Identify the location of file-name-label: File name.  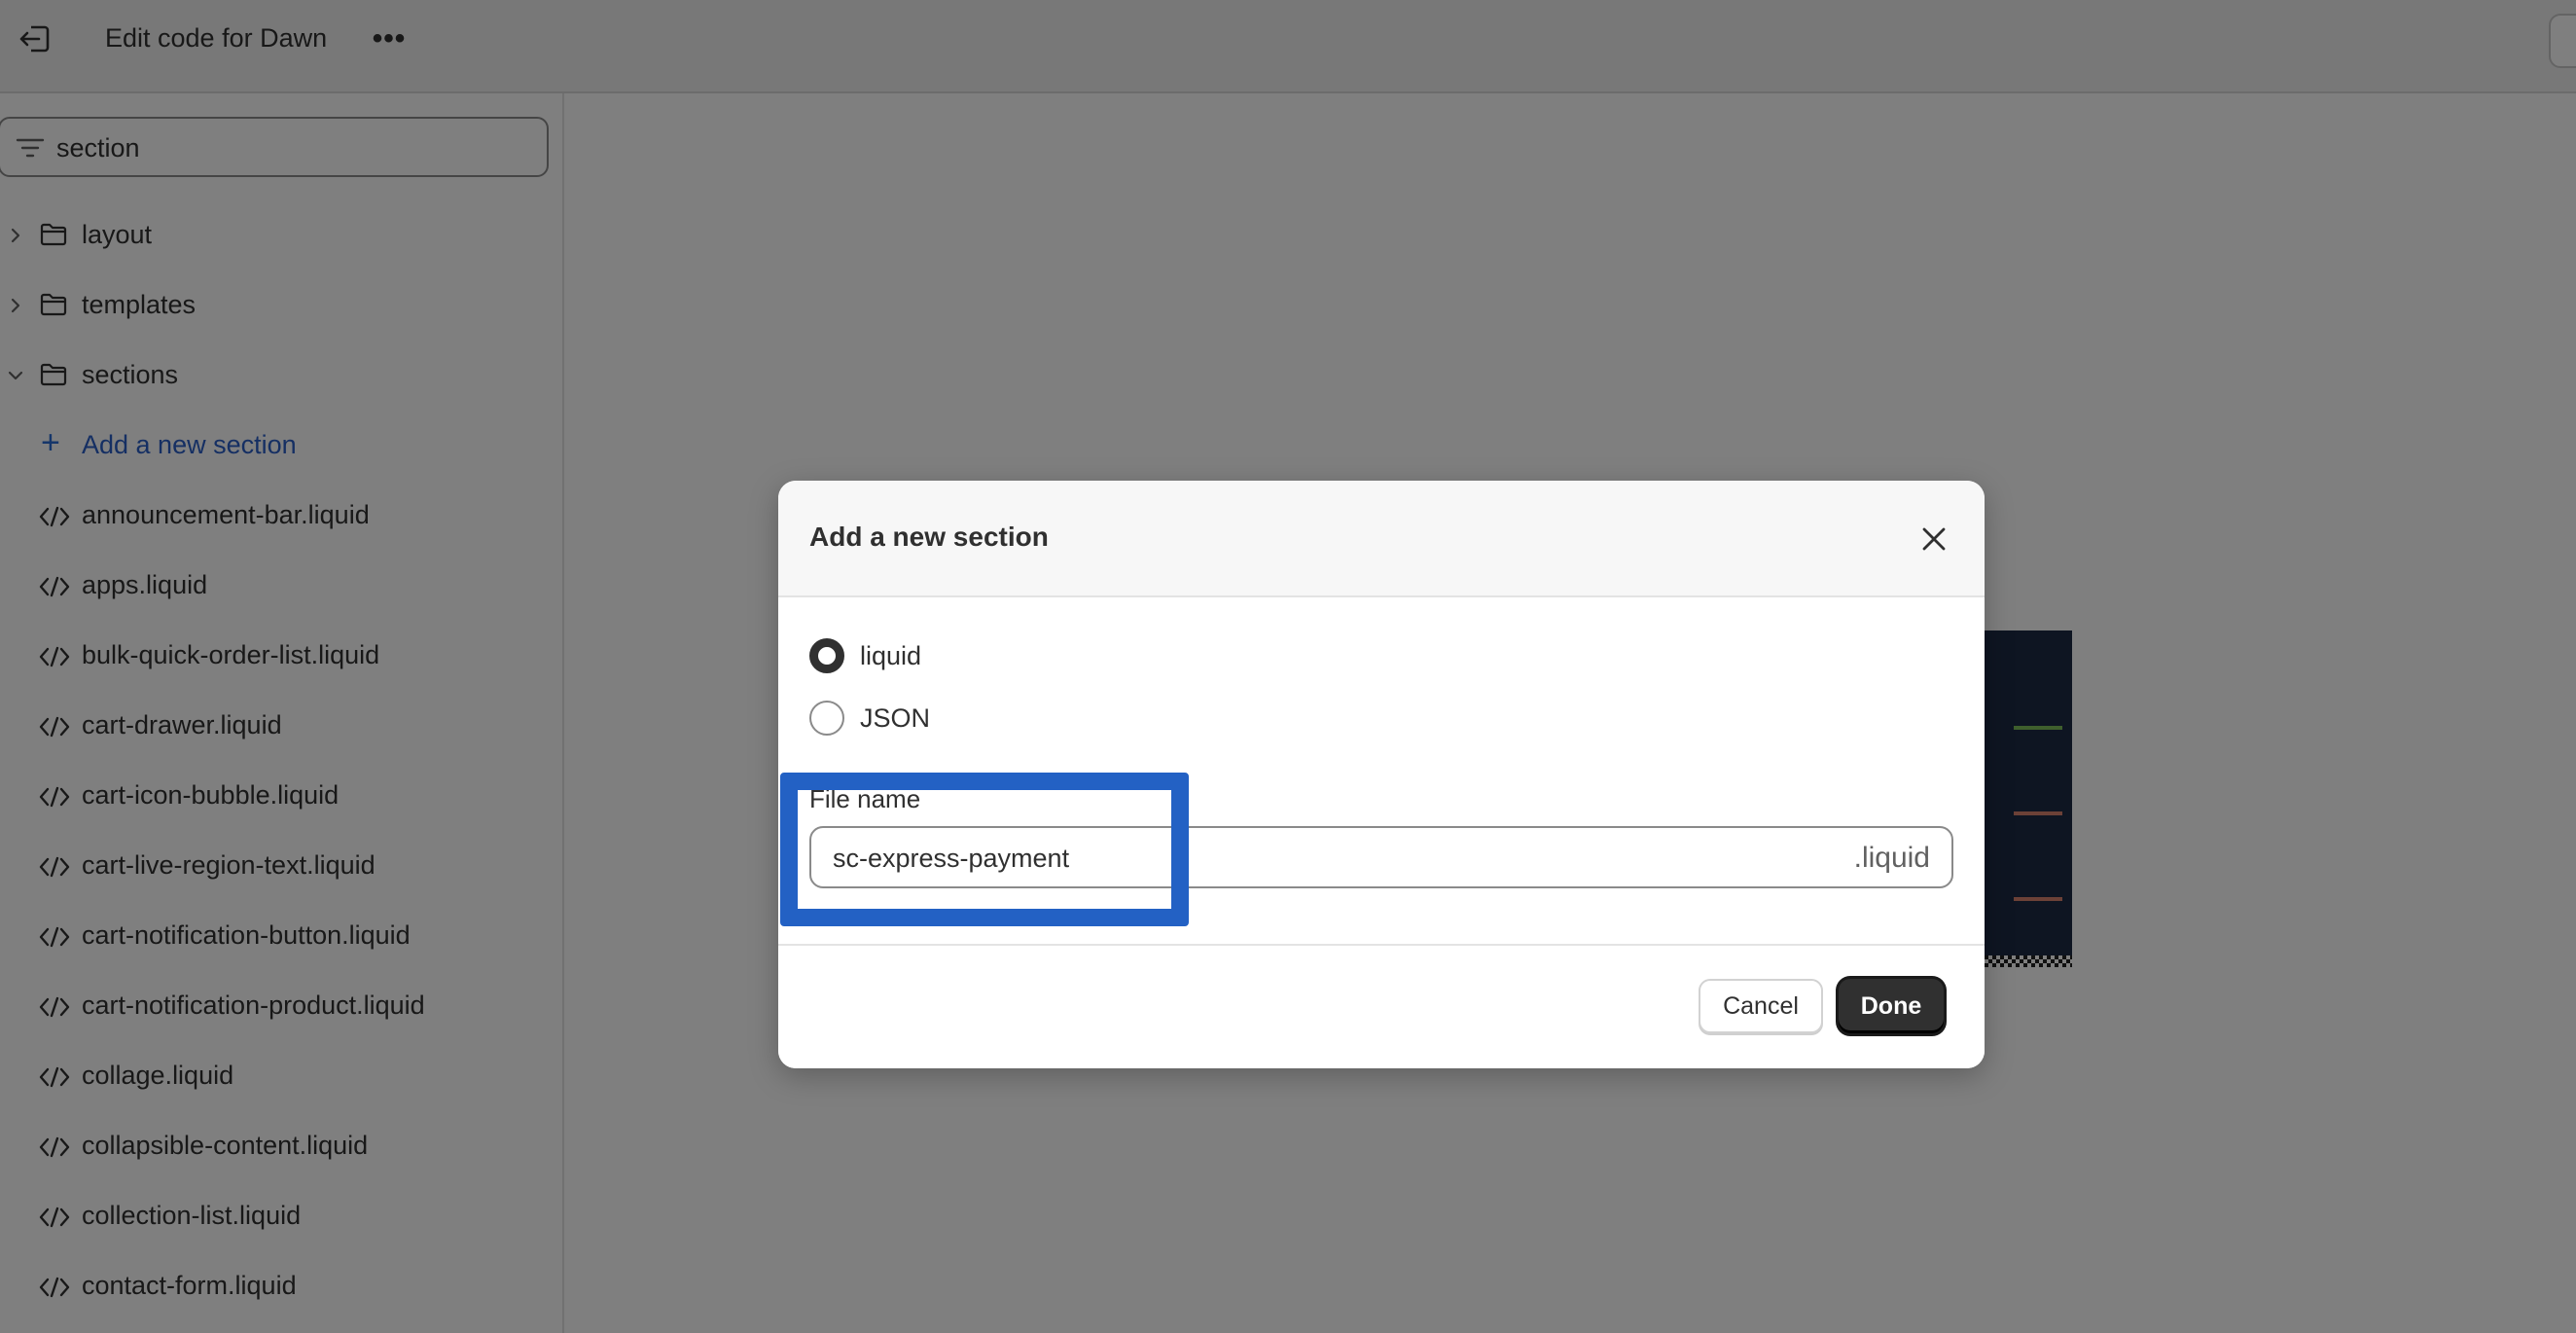
(865, 798).